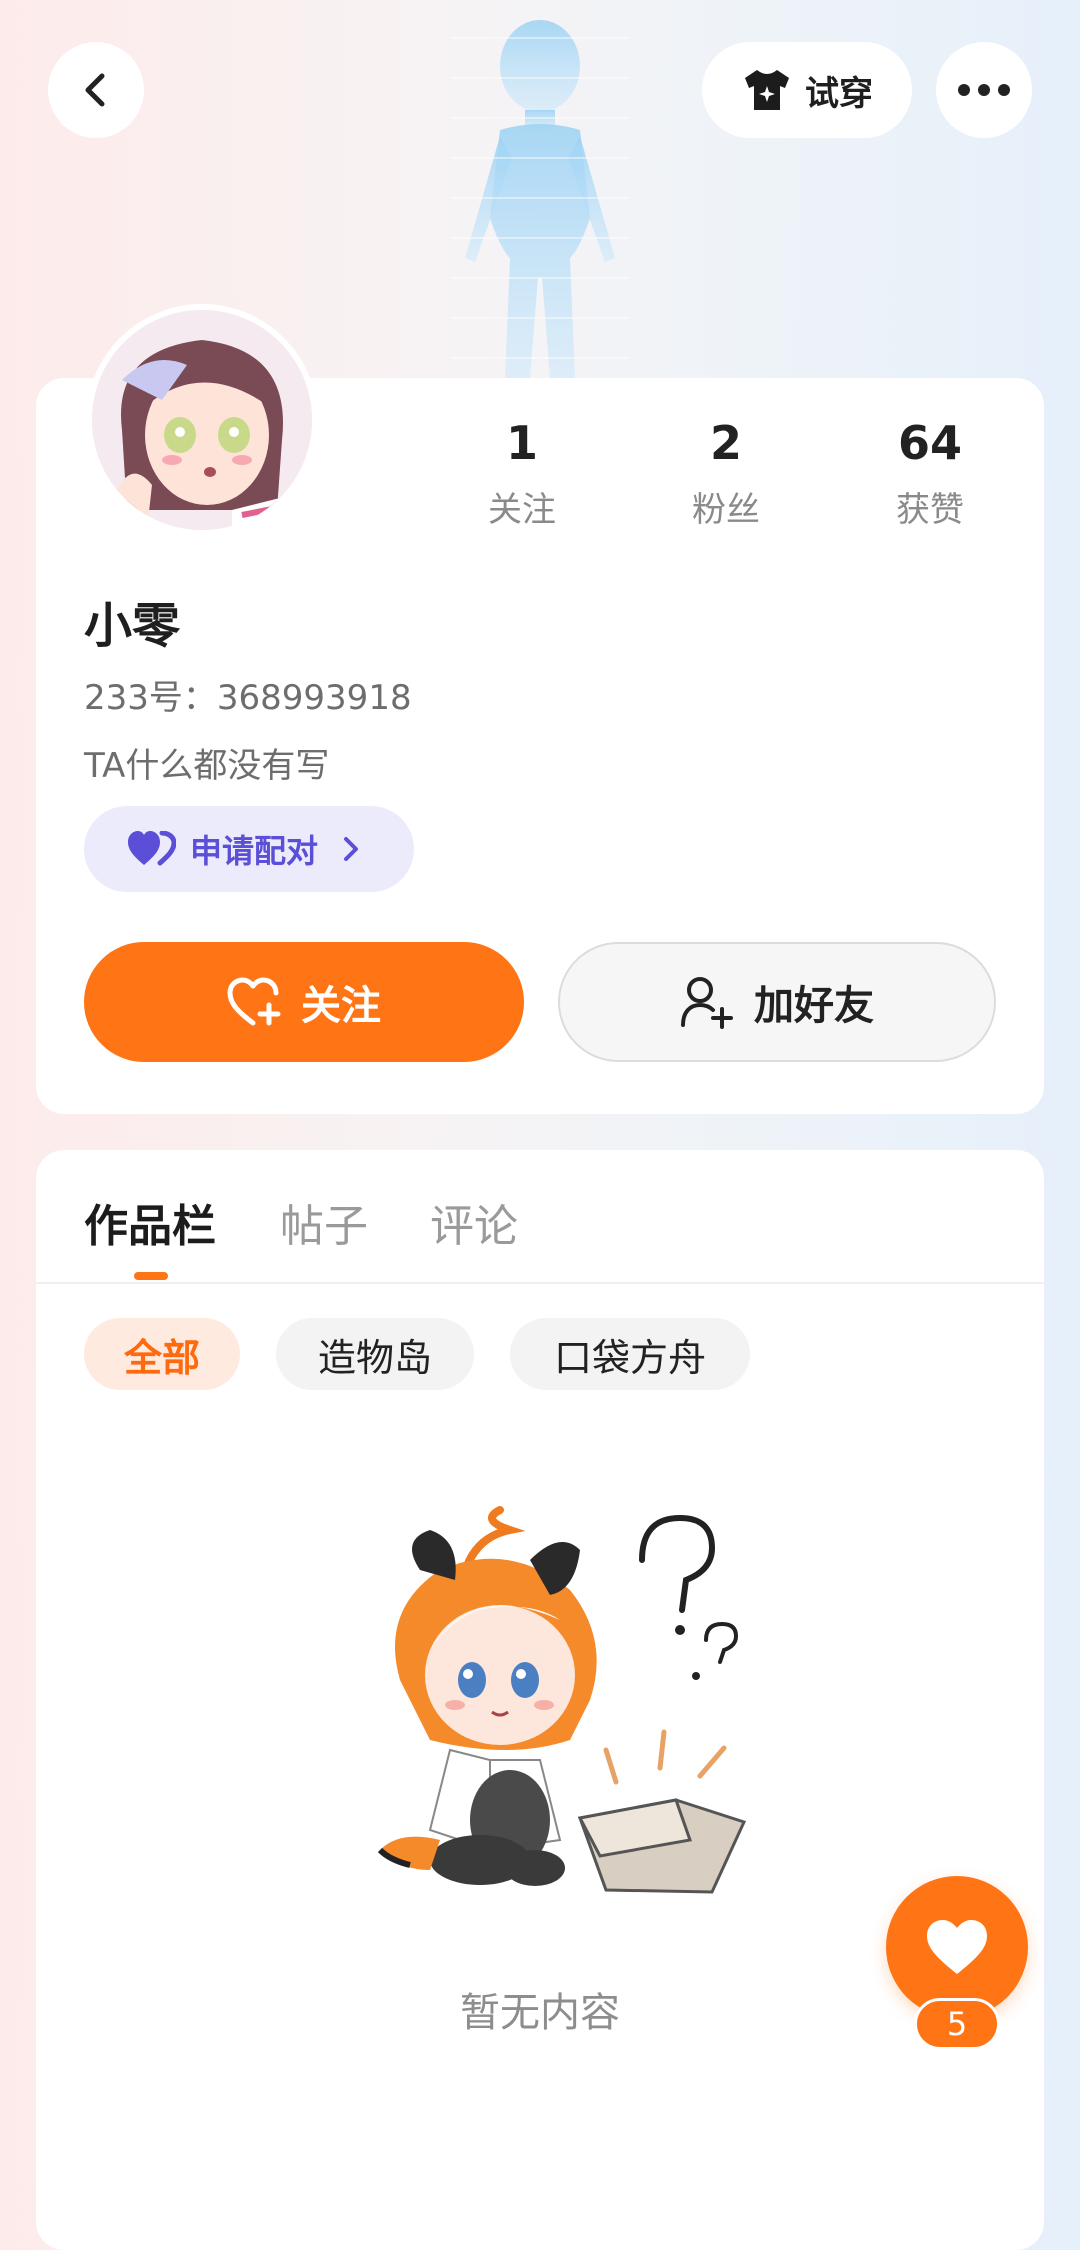 Image resolution: width=1080 pixels, height=2250 pixels. What do you see at coordinates (767, 90) in the screenshot?
I see `tshirt-sparkle-icon` at bounding box center [767, 90].